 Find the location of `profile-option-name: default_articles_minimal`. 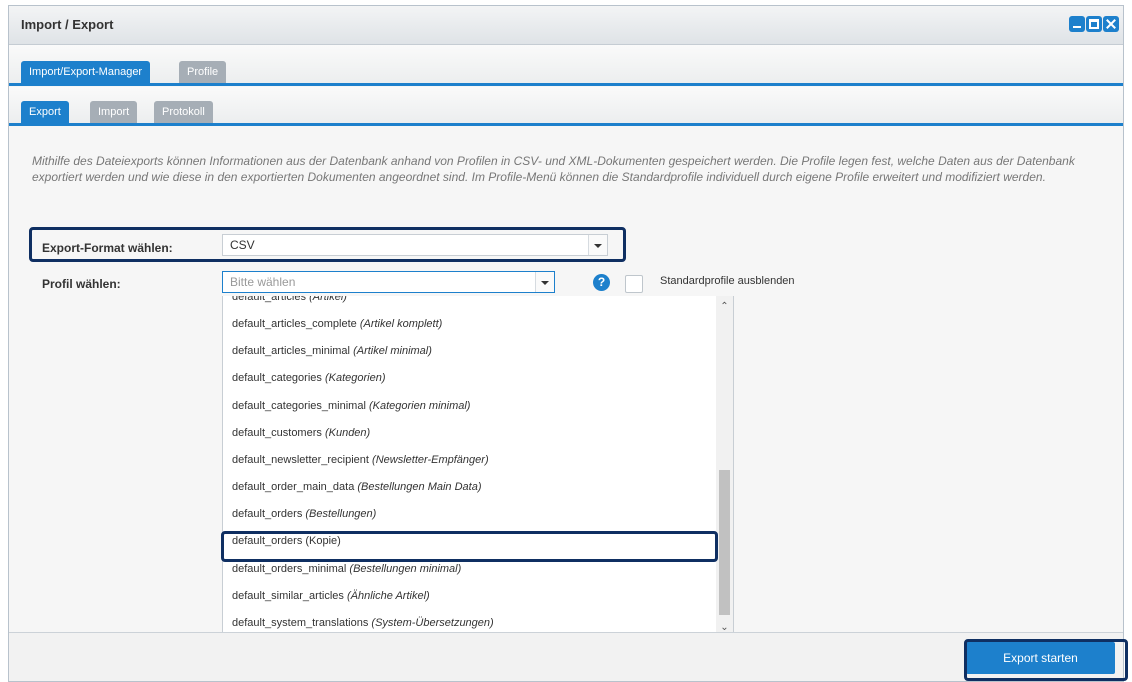

profile-option-name: default_articles_minimal is located at coordinates (291, 351).